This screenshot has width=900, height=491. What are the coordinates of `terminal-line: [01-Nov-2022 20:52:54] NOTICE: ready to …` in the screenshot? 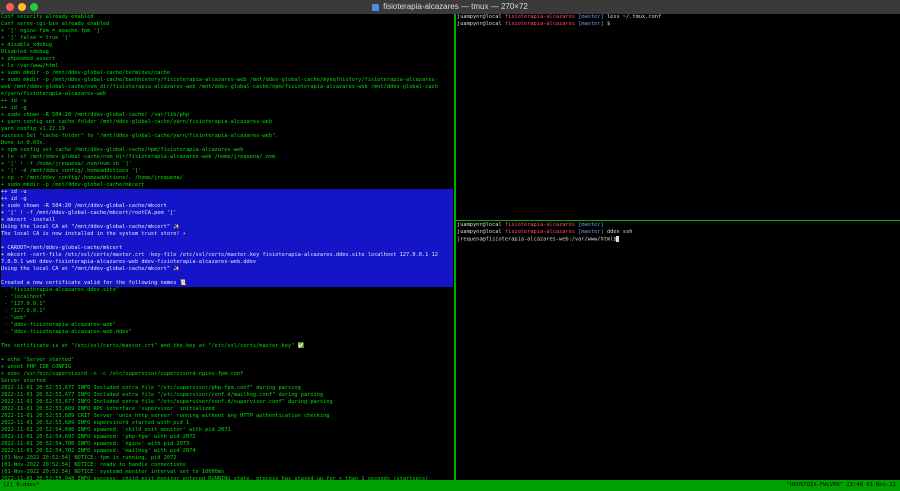 It's located at (93, 465).